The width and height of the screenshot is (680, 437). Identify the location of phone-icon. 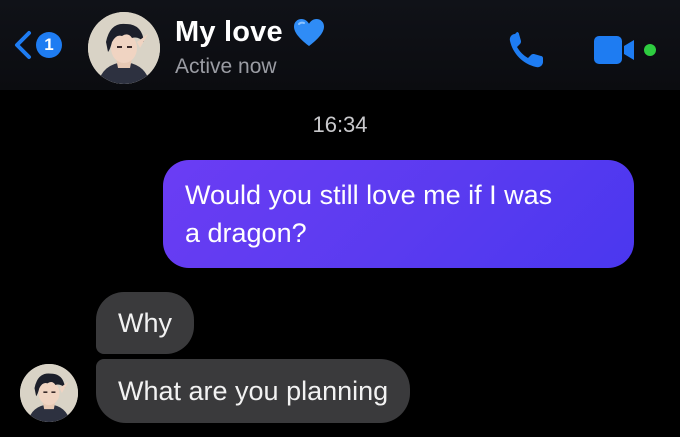
(526, 50).